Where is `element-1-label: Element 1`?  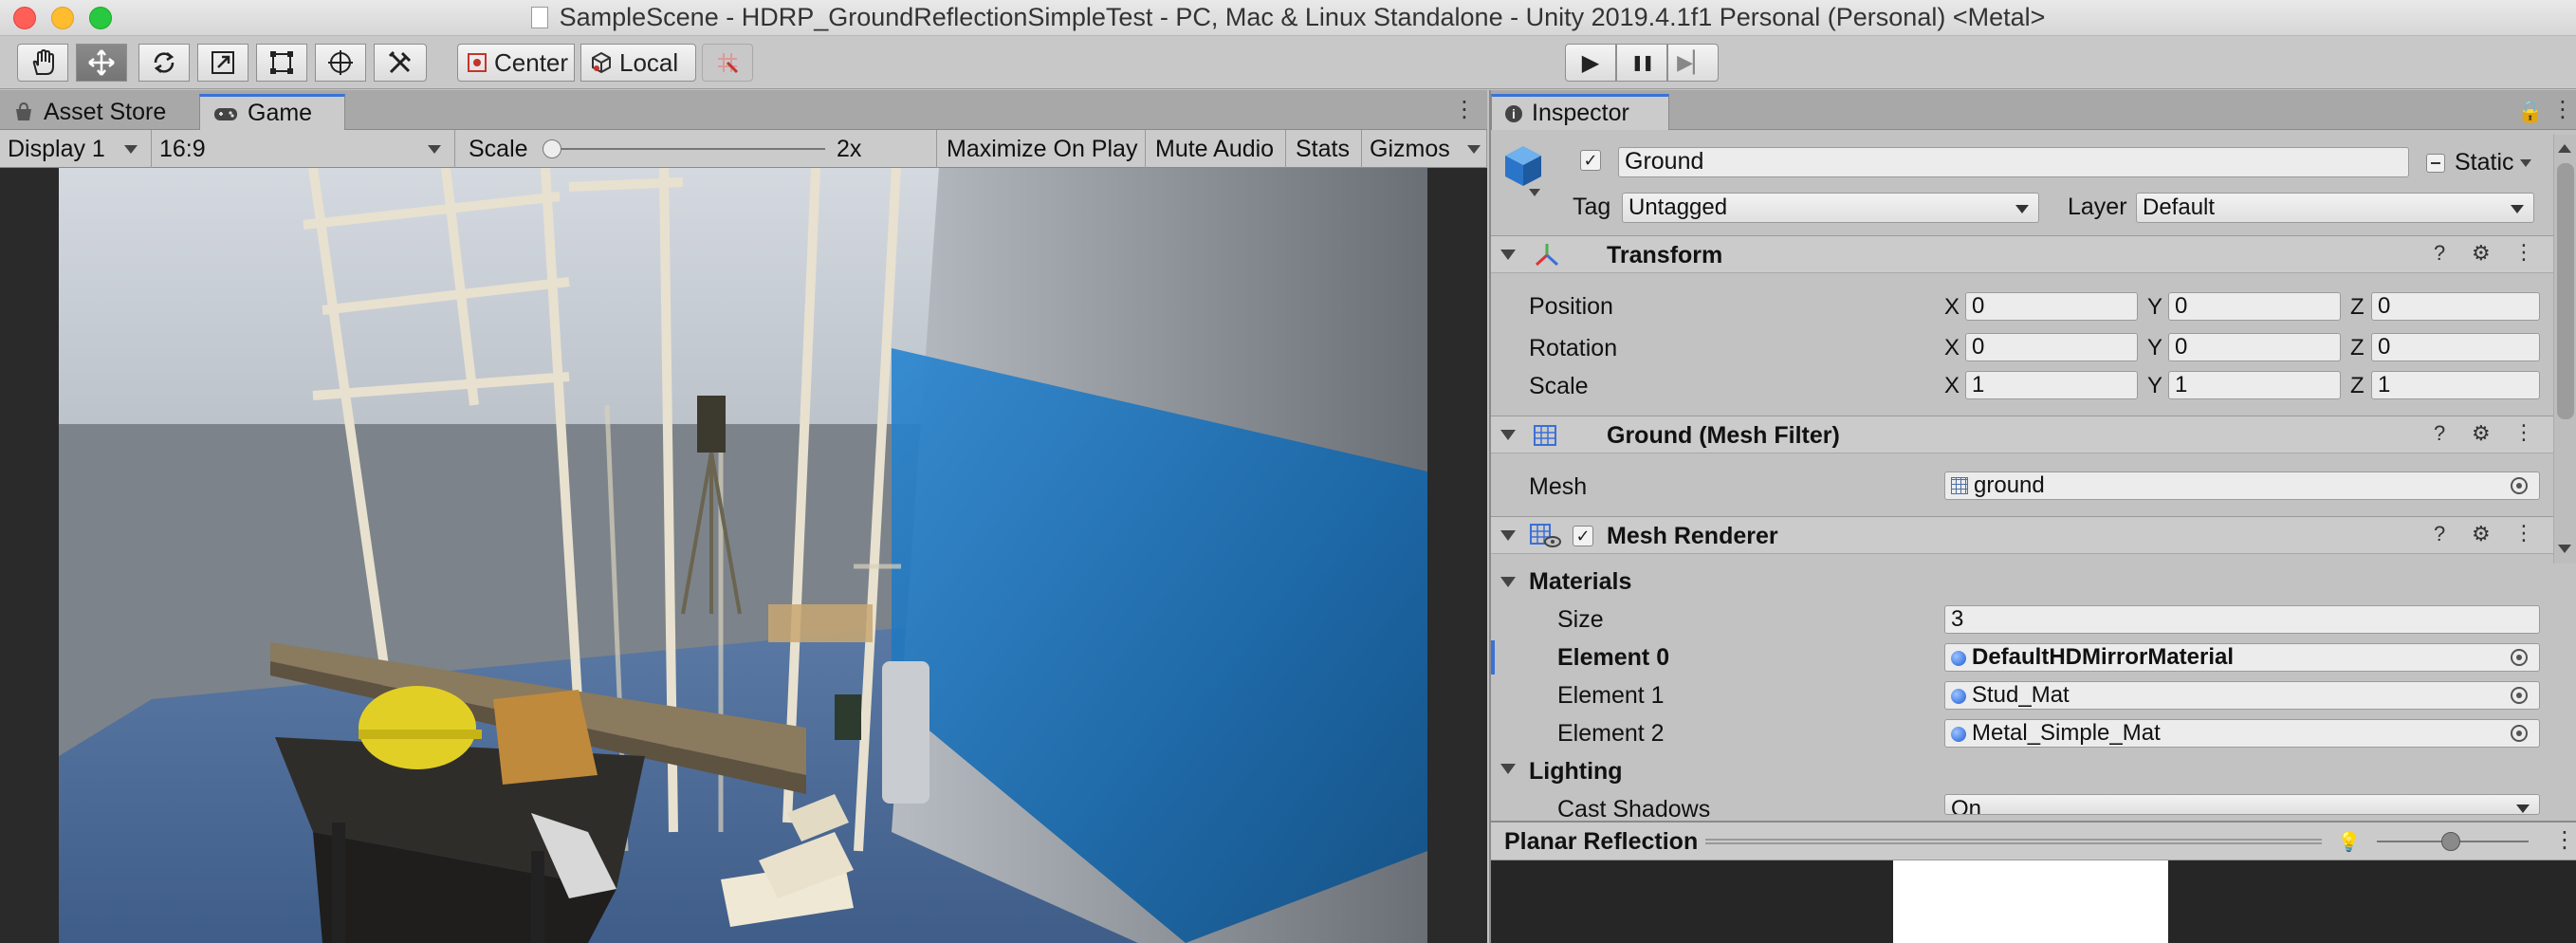
element-1-label: Element 1 is located at coordinates (1611, 695).